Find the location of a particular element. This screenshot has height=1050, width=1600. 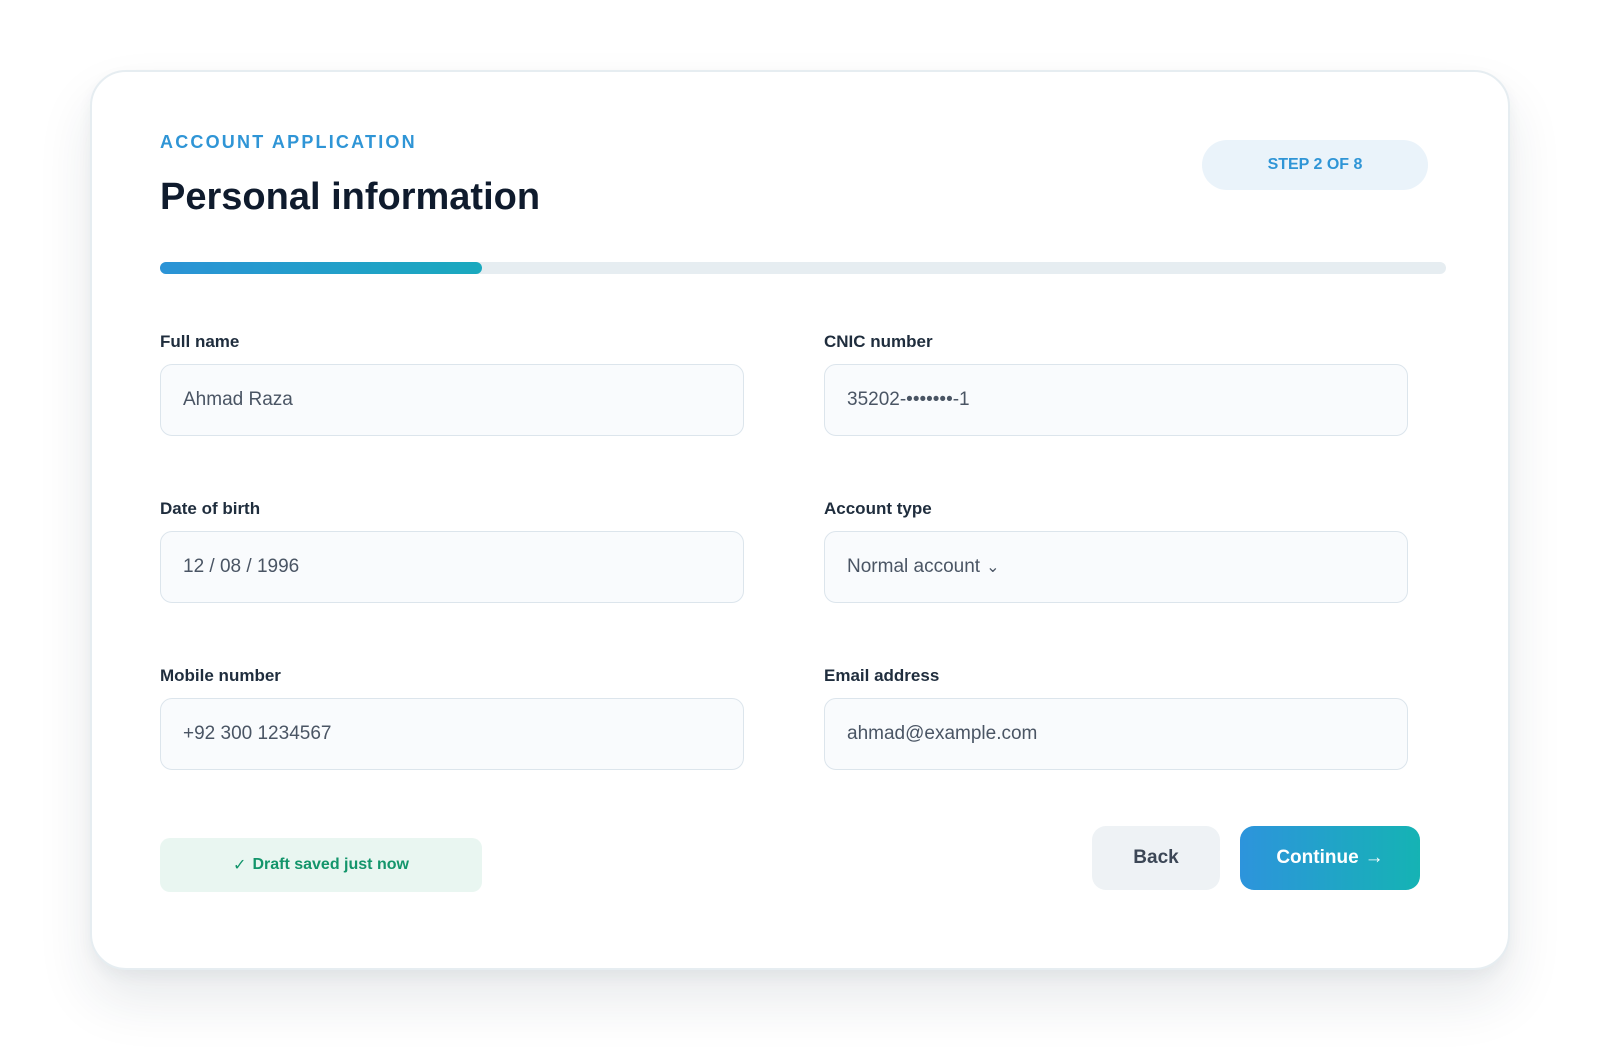

step-indicator-badge: STEP 2 OF 8 is located at coordinates (1315, 165).